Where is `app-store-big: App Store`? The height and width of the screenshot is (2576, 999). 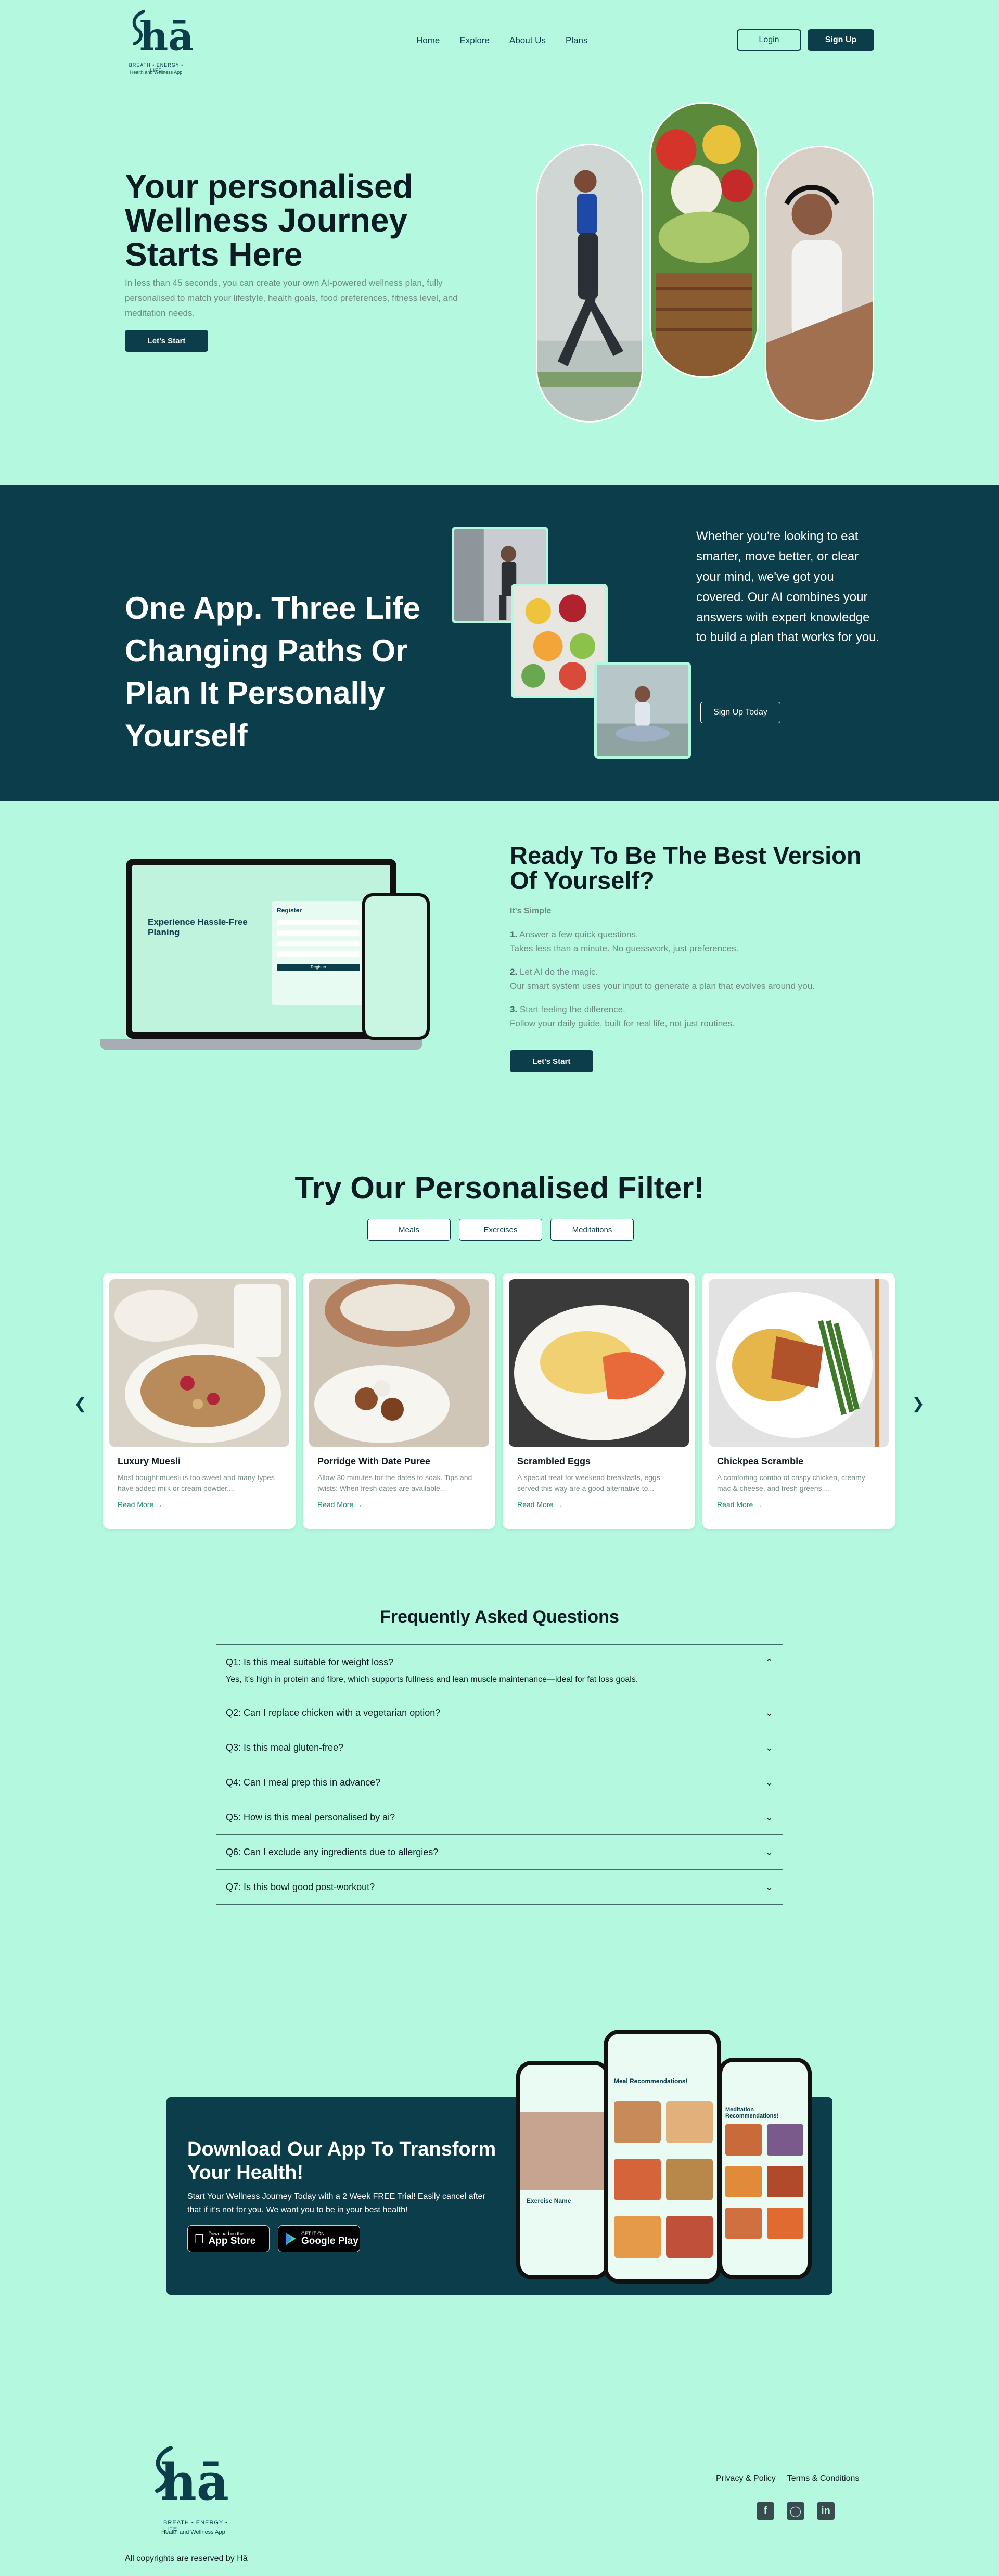 app-store-big: App Store is located at coordinates (227, 2241).